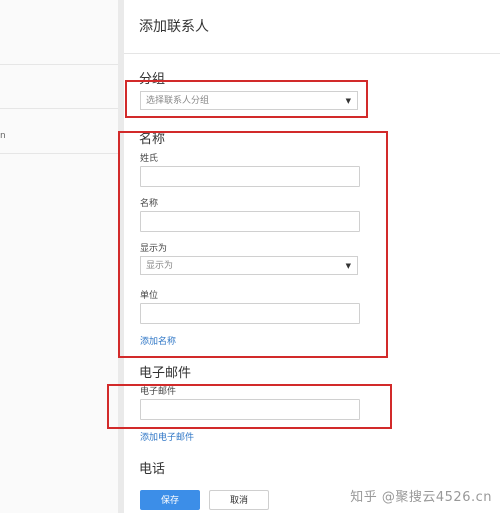 The height and width of the screenshot is (513, 500). I want to click on list-item: n, so click(59, 131).